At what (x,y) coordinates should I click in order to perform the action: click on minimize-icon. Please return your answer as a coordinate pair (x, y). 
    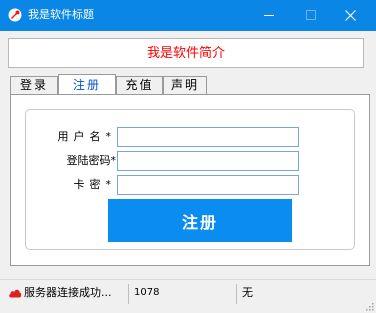
    Looking at the image, I should click on (269, 15).